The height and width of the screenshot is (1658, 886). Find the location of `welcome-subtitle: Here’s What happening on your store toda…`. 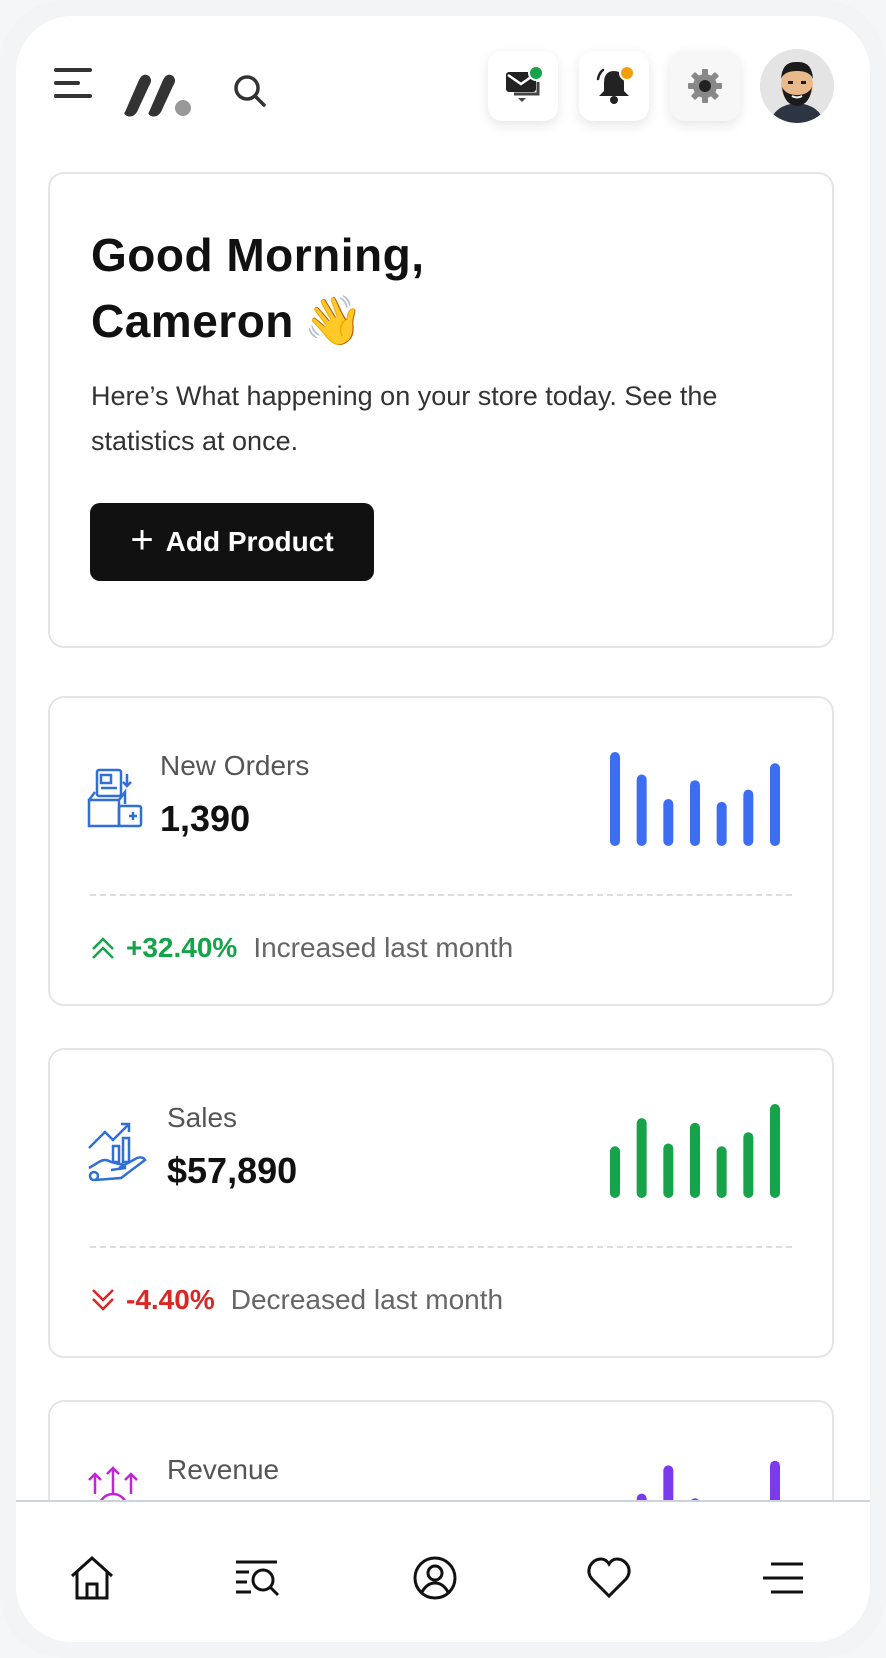

welcome-subtitle: Here’s What happening on your store toda… is located at coordinates (404, 418).